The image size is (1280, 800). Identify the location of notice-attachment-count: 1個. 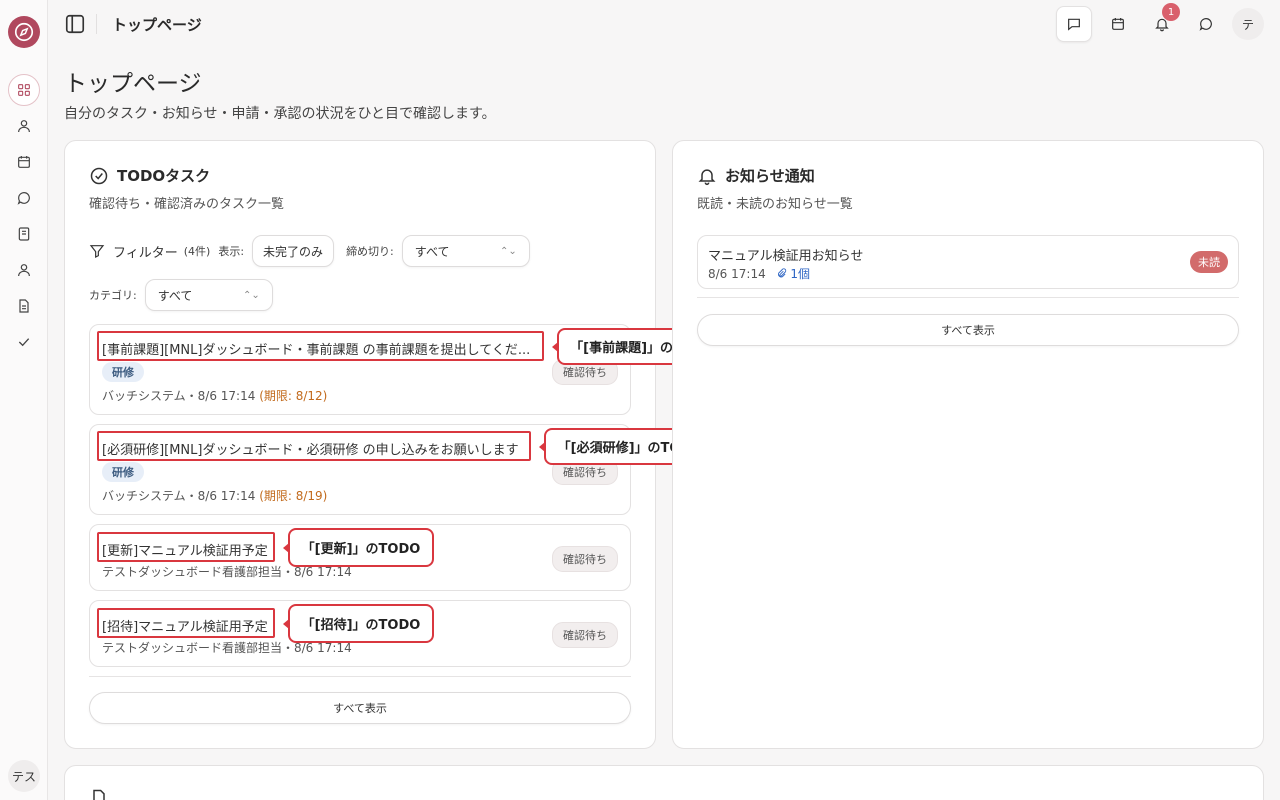
(800, 274).